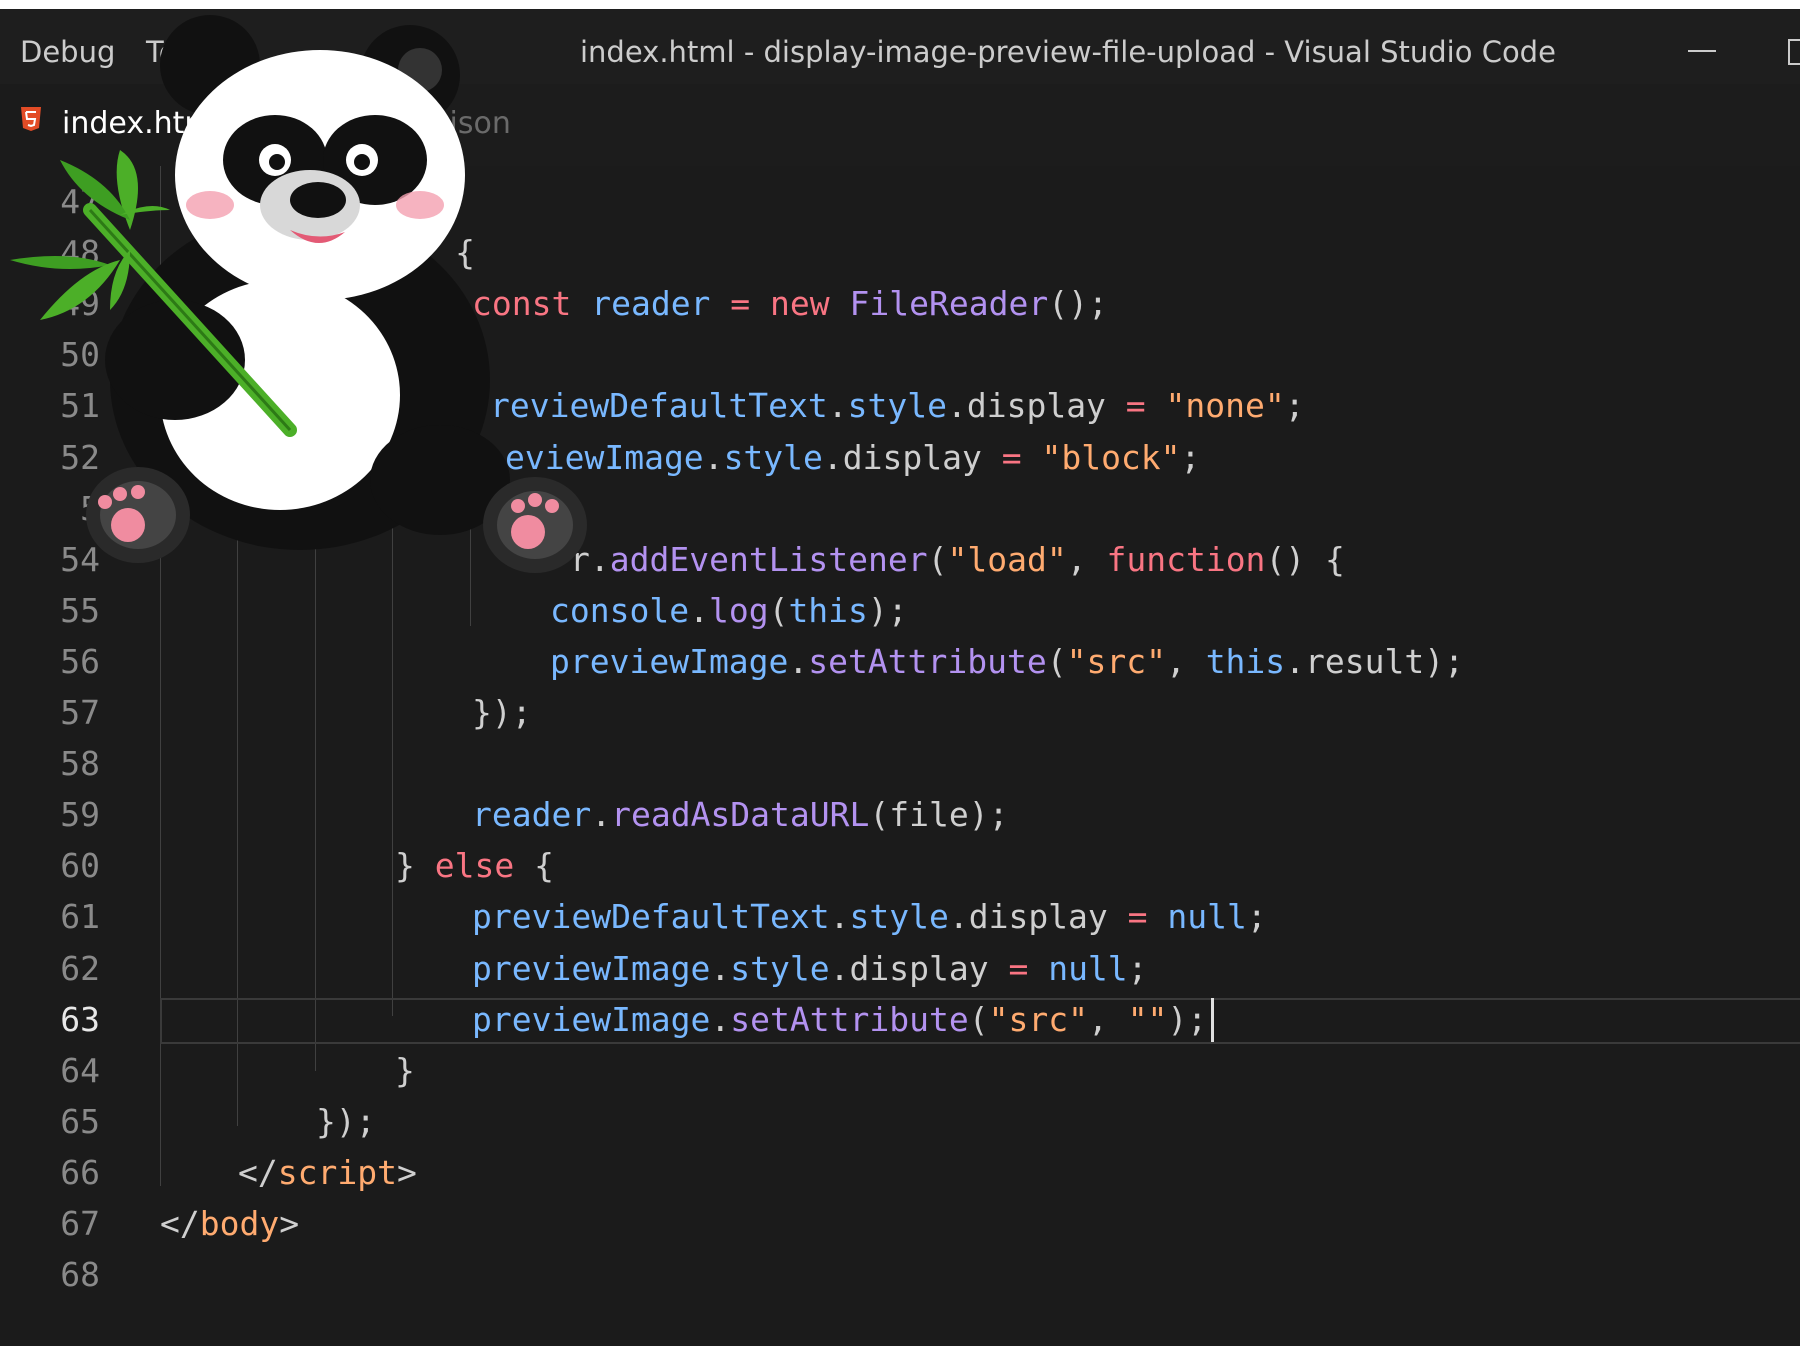  Describe the element at coordinates (1213, 1019) in the screenshot. I see `text-cursor` at that location.